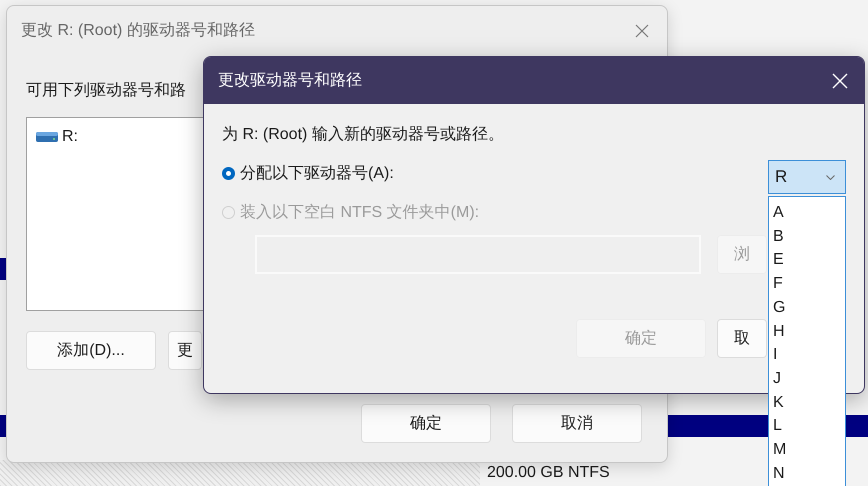 The image size is (868, 486). What do you see at coordinates (577, 423) in the screenshot?
I see `dialog-button: 取消` at bounding box center [577, 423].